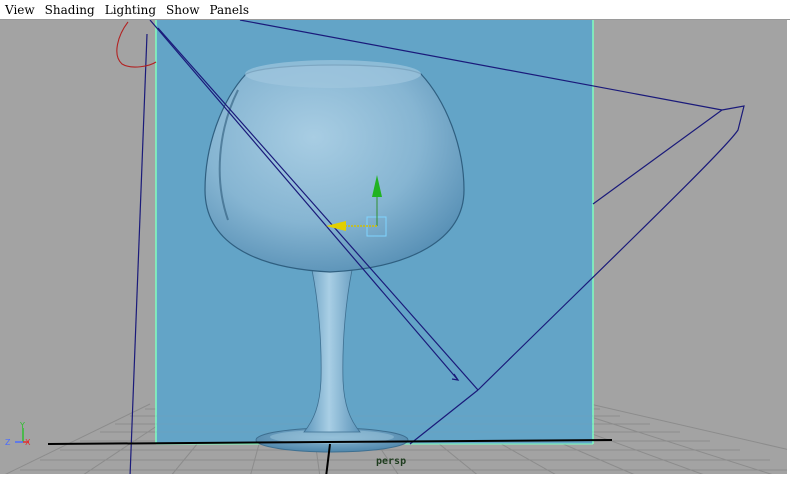 This screenshot has width=790, height=477. I want to click on svg-text: Y, so click(22, 426).